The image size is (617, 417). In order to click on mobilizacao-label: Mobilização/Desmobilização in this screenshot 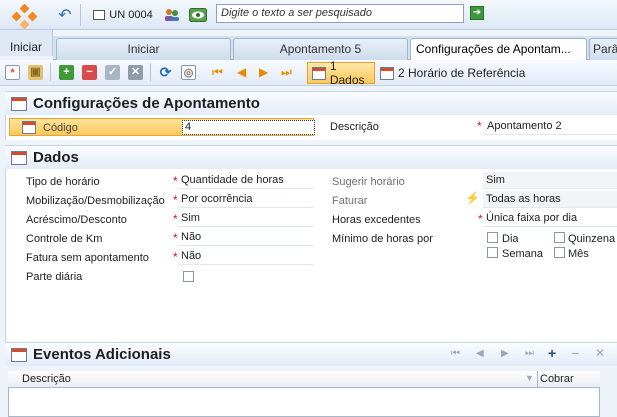, I will do `click(95, 201)`.